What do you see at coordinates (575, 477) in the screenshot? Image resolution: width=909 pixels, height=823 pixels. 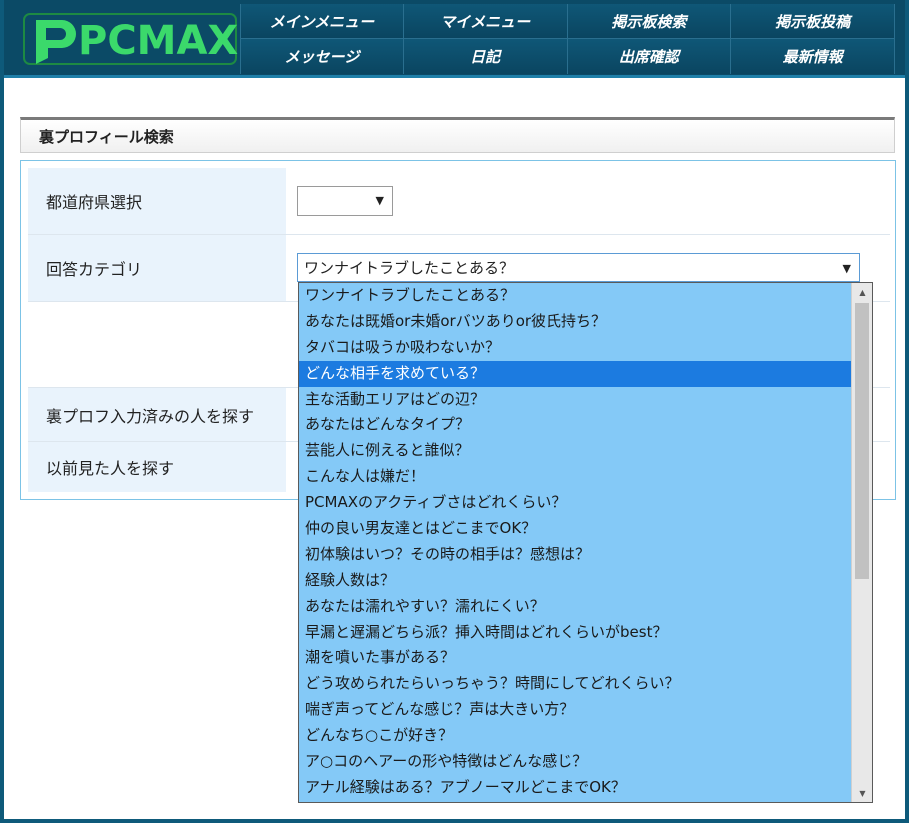 I see `dropdown-option: こんな人は嫌だ！` at bounding box center [575, 477].